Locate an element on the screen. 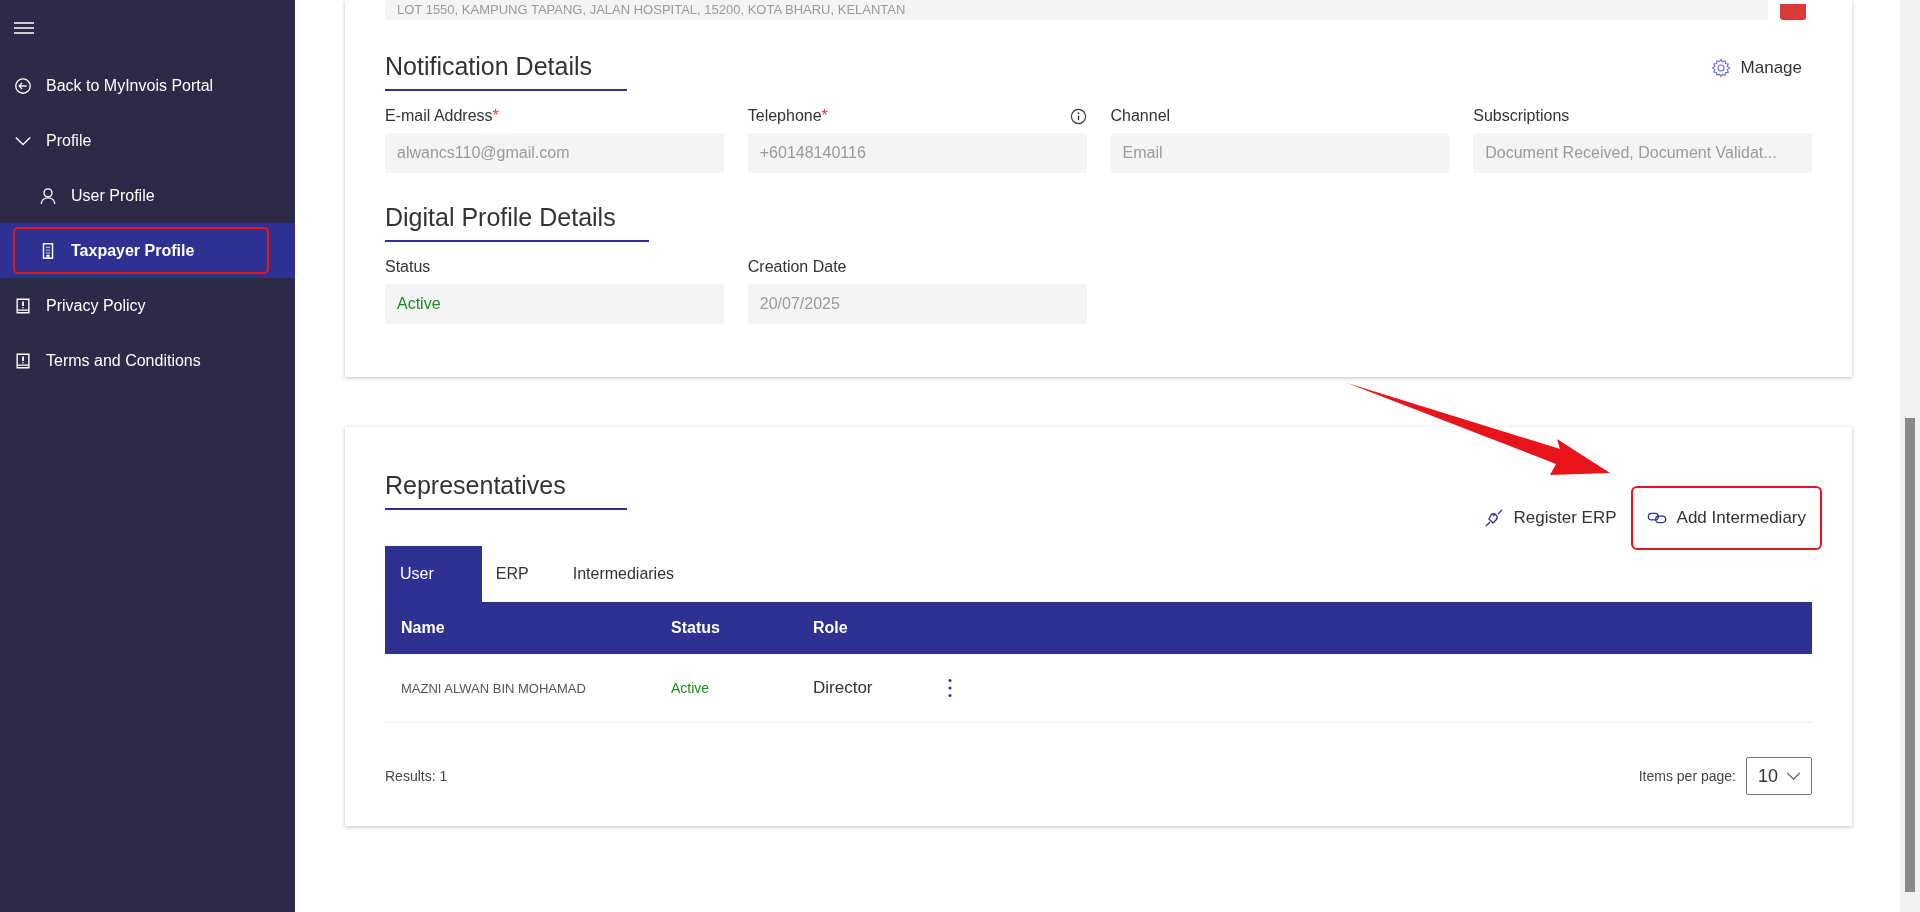 This screenshot has height=912, width=1920. column-header: Status is located at coordinates (742, 628).